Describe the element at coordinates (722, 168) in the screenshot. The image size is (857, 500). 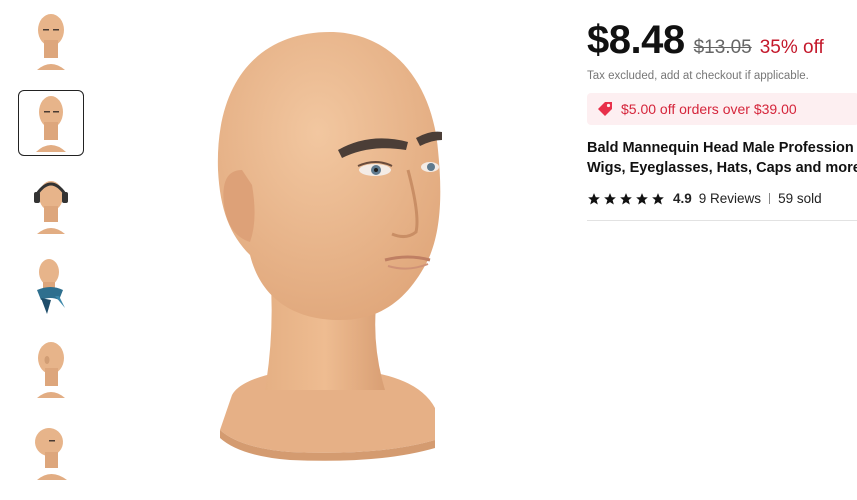
I see `product-title-line-2: Wigs, Eyeglasses, Hats, Caps and more` at that location.